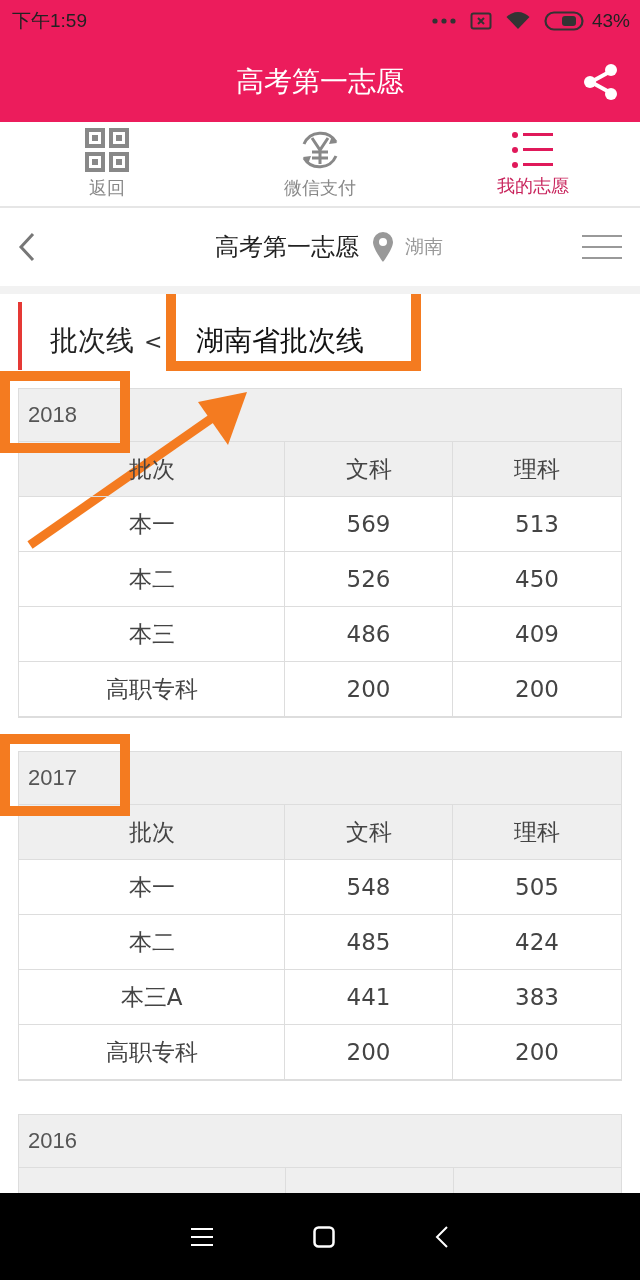 The width and height of the screenshot is (640, 1280). I want to click on table-cell: 526, so click(369, 579).